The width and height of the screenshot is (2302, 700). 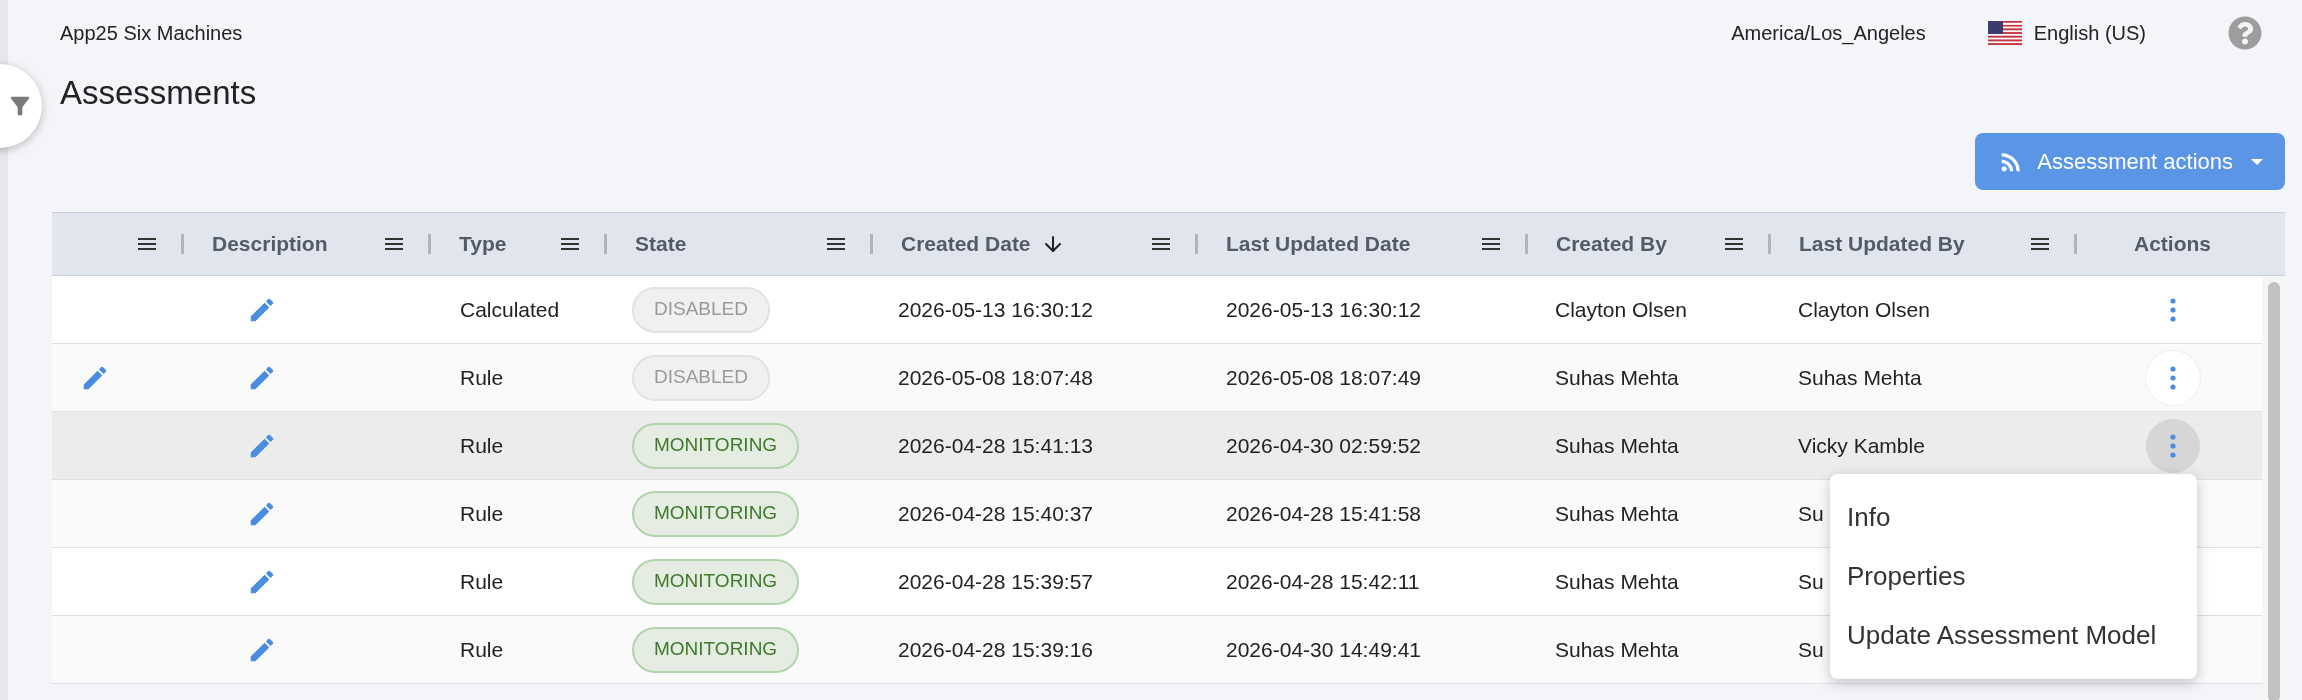 What do you see at coordinates (2013, 635) in the screenshot?
I see `menu-item: Update Assessment Model` at bounding box center [2013, 635].